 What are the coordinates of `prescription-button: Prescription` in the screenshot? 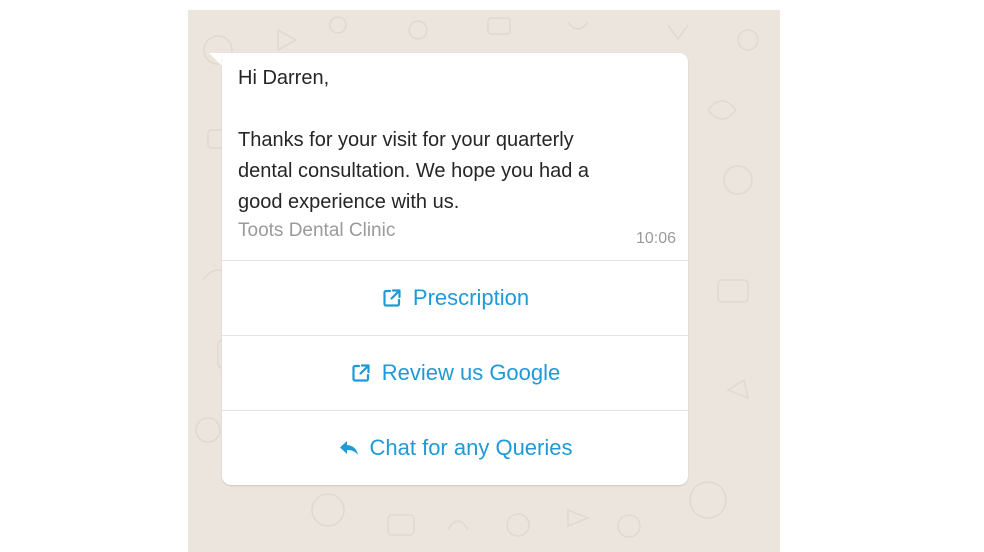 It's located at (455, 297).